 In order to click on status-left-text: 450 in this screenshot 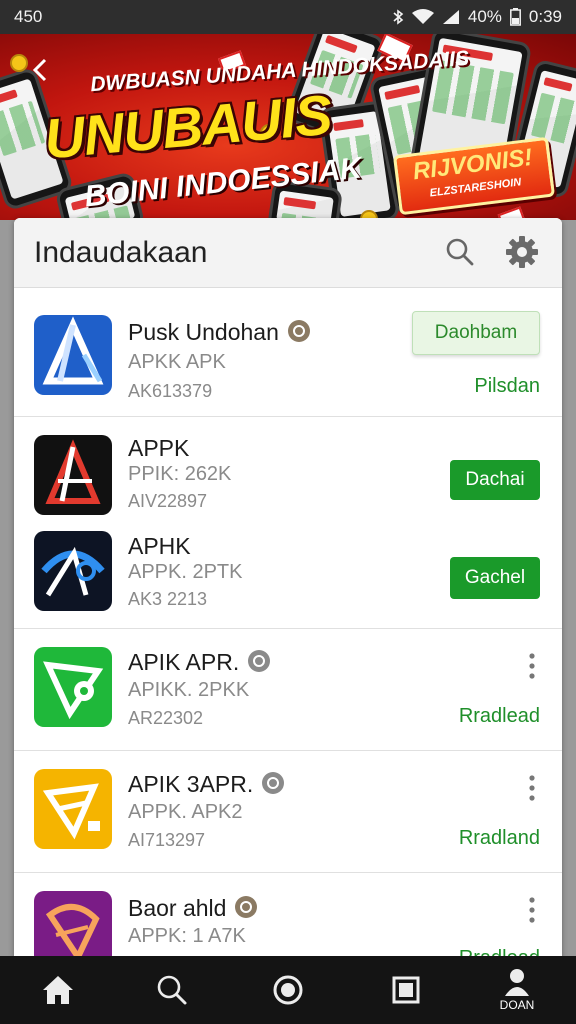, I will do `click(28, 16)`.